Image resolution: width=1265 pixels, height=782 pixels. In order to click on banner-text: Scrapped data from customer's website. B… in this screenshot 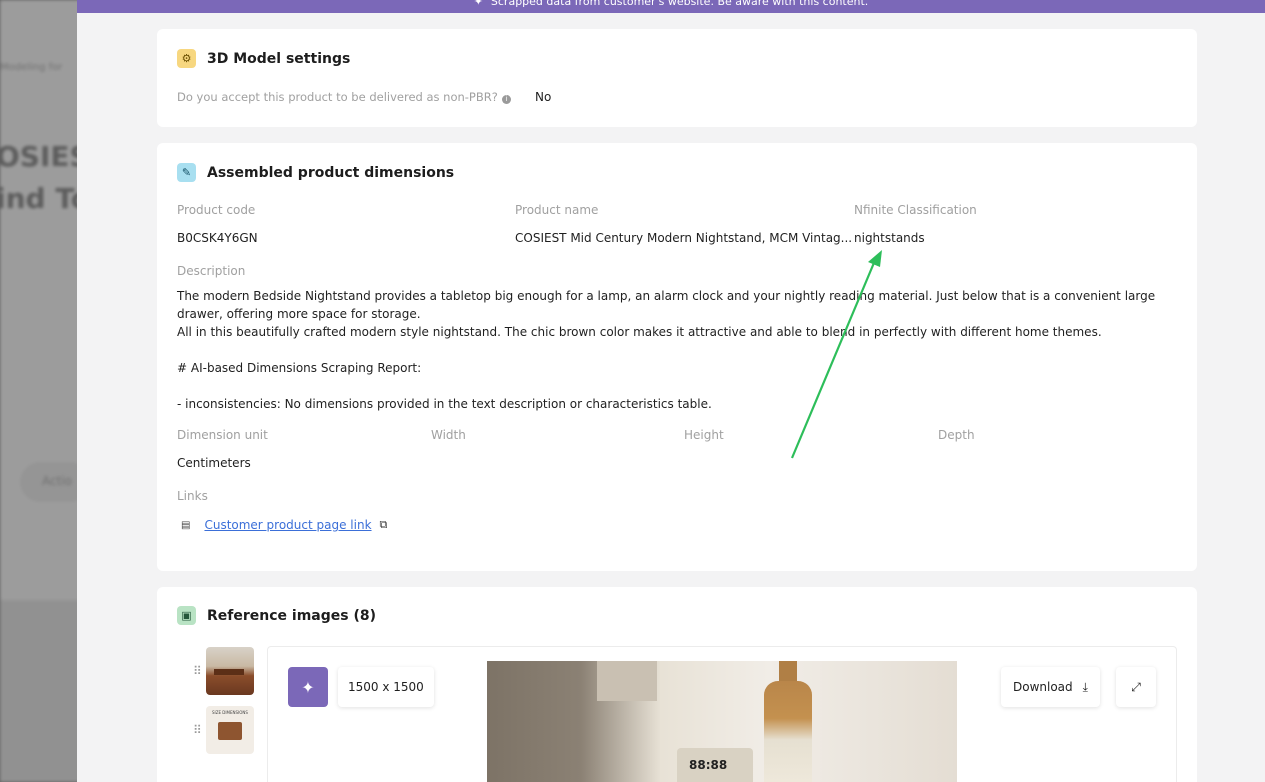, I will do `click(679, 4)`.